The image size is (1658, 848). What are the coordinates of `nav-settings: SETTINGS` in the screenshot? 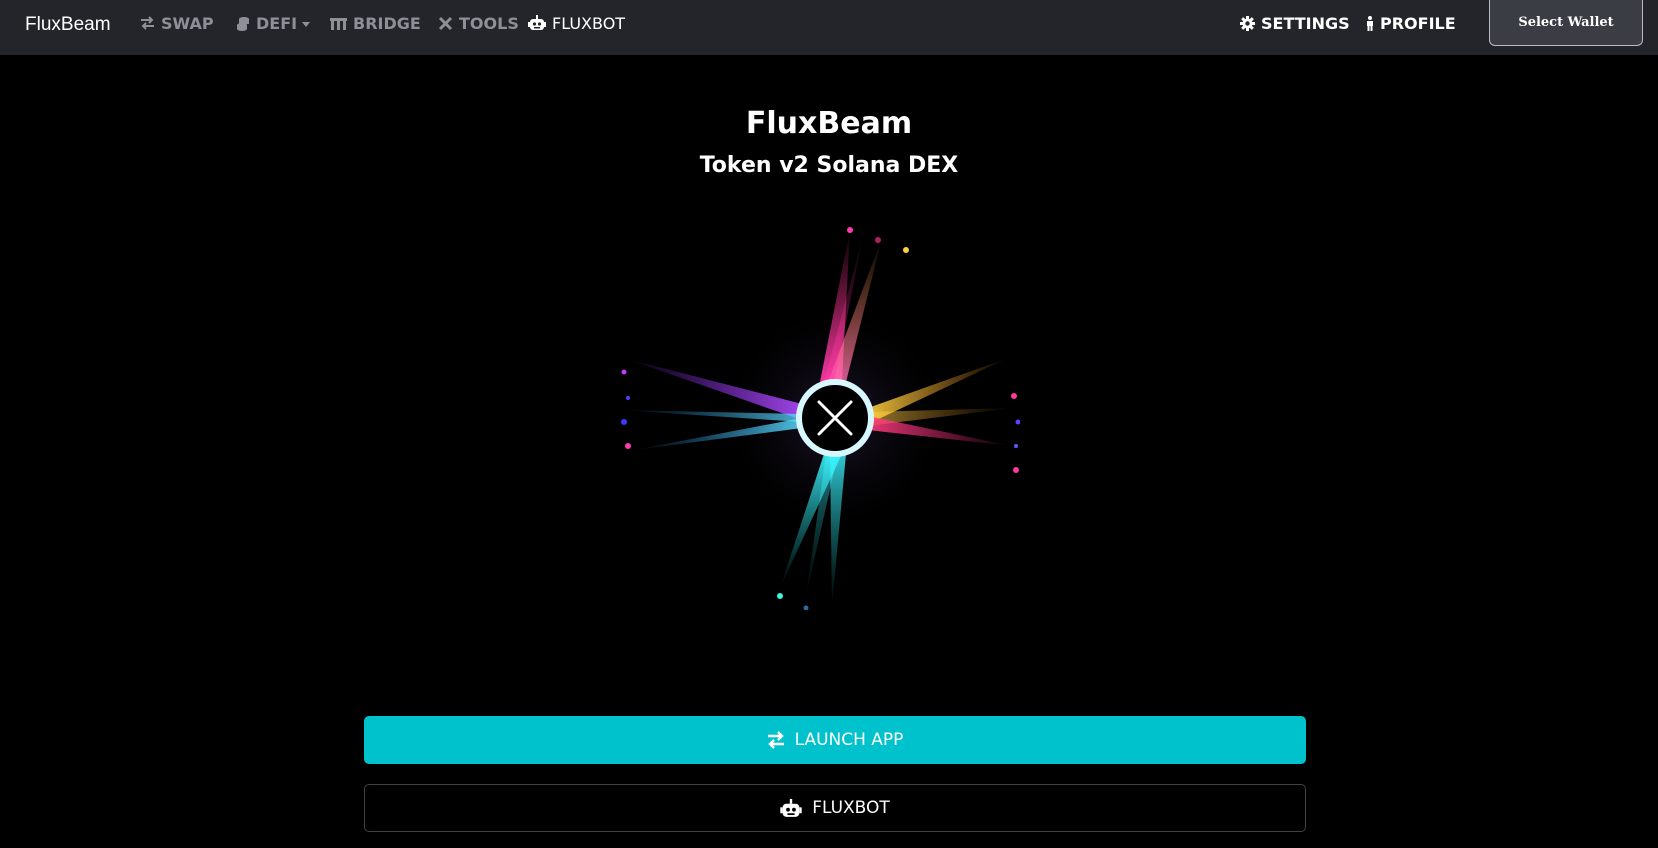 It's located at (1295, 23).